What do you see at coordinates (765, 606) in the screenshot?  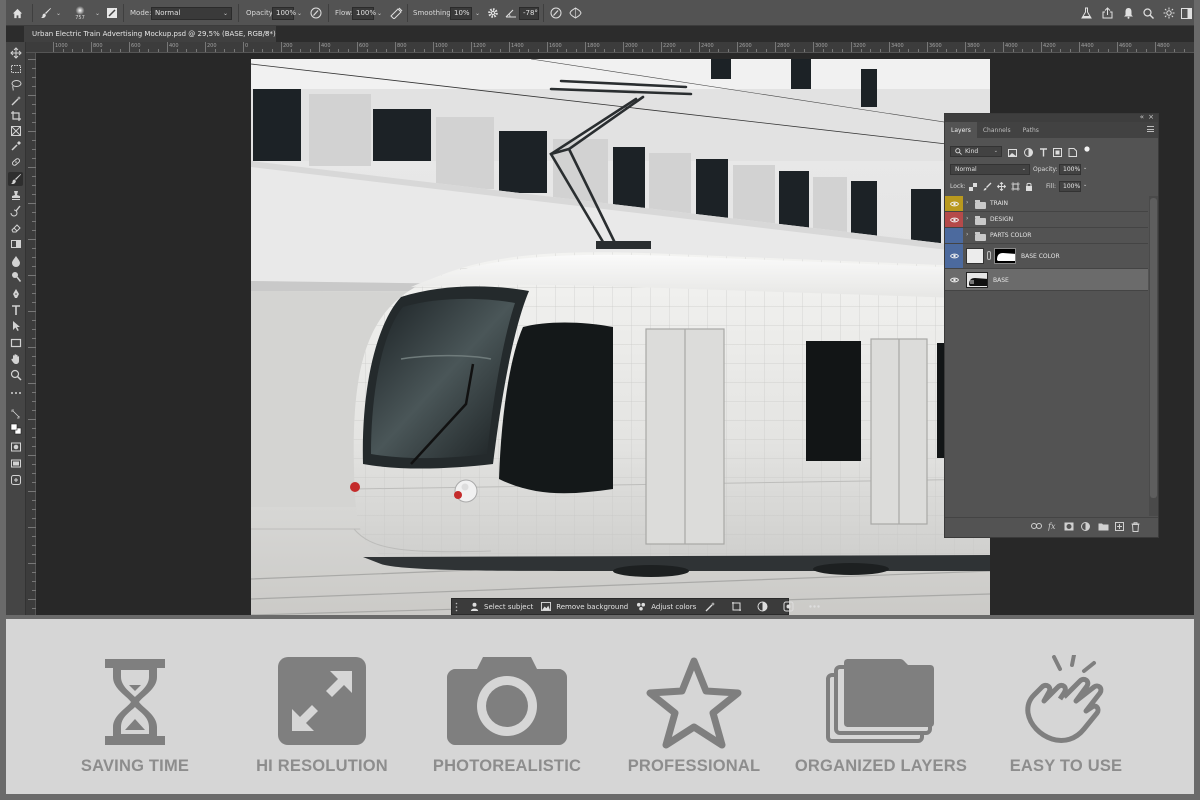 I see `mask-button` at bounding box center [765, 606].